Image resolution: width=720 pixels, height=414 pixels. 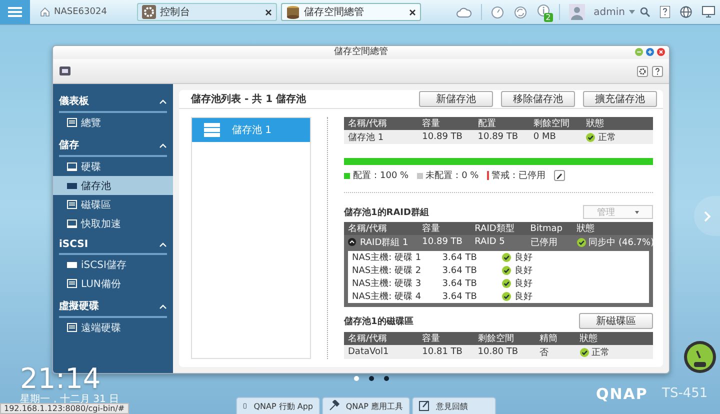 I want to click on url-status-bar: 192.168.1.123:8080/cgi-bin/#, so click(x=64, y=408).